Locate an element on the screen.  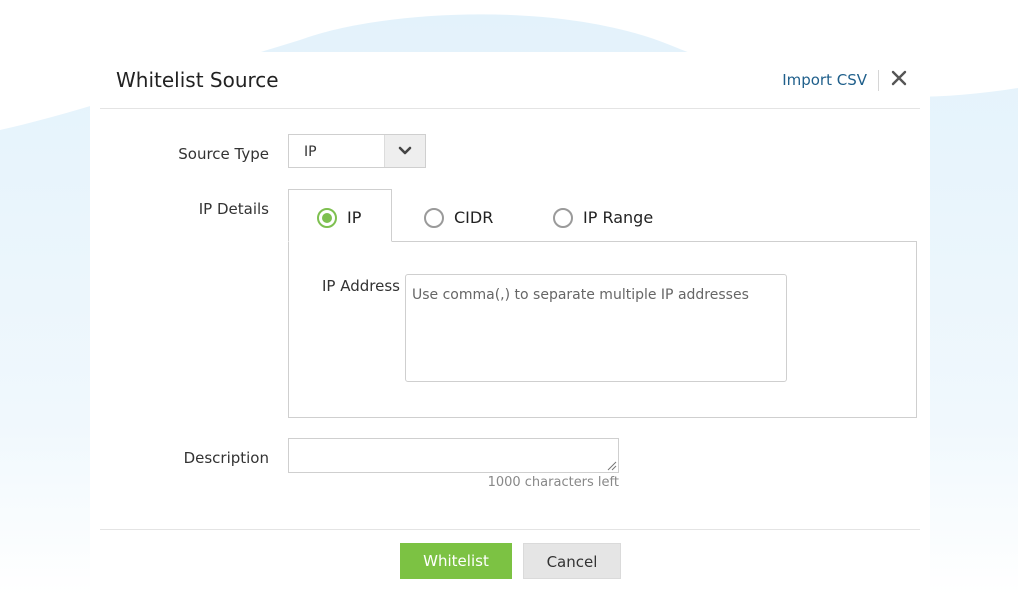
select-arrow is located at coordinates (404, 151).